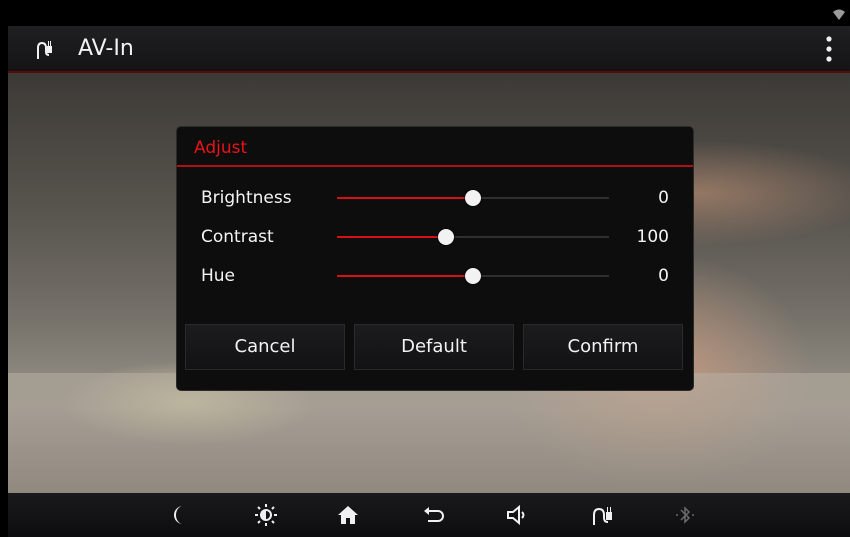 The image size is (850, 537). I want to click on dialog-divider, so click(435, 166).